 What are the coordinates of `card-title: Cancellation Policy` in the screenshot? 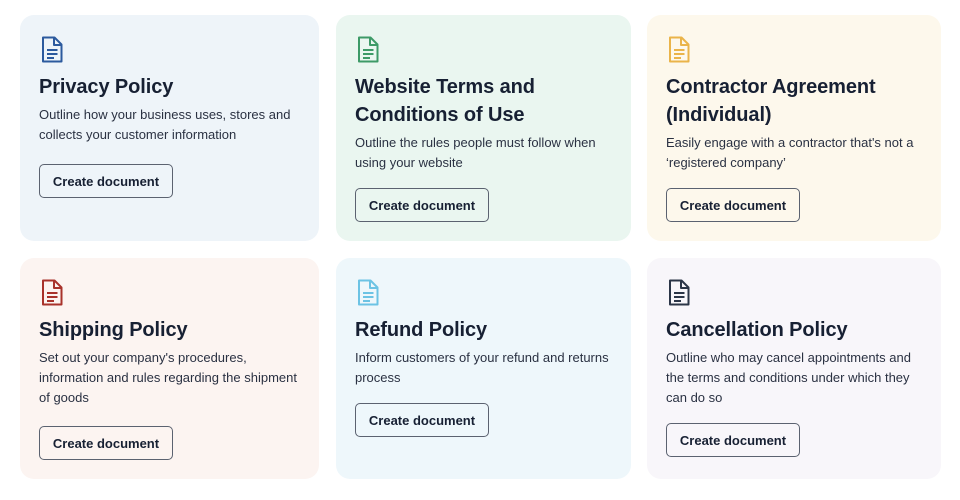 It's located at (757, 330).